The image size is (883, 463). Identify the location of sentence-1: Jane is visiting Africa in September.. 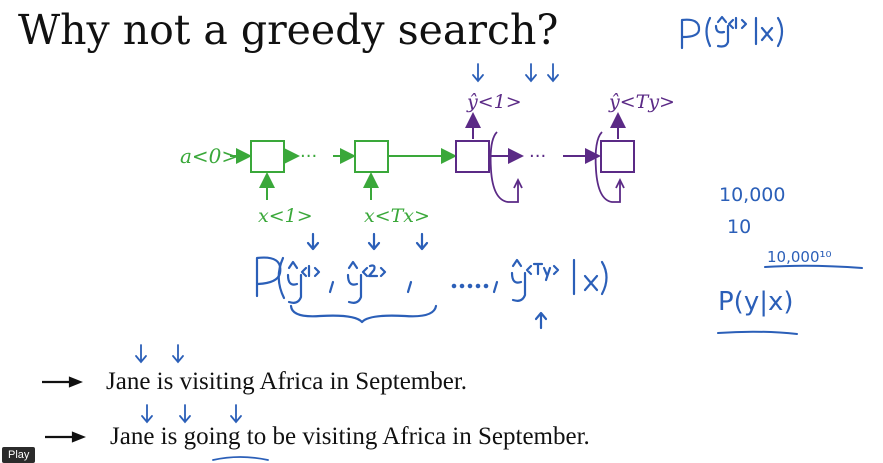
(287, 381).